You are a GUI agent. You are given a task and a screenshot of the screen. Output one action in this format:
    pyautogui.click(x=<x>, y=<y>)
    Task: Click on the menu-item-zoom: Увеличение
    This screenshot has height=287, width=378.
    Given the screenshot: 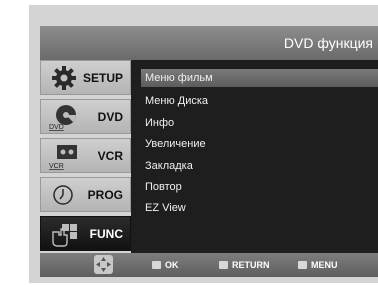 What is the action you would take?
    pyautogui.click(x=259, y=144)
    